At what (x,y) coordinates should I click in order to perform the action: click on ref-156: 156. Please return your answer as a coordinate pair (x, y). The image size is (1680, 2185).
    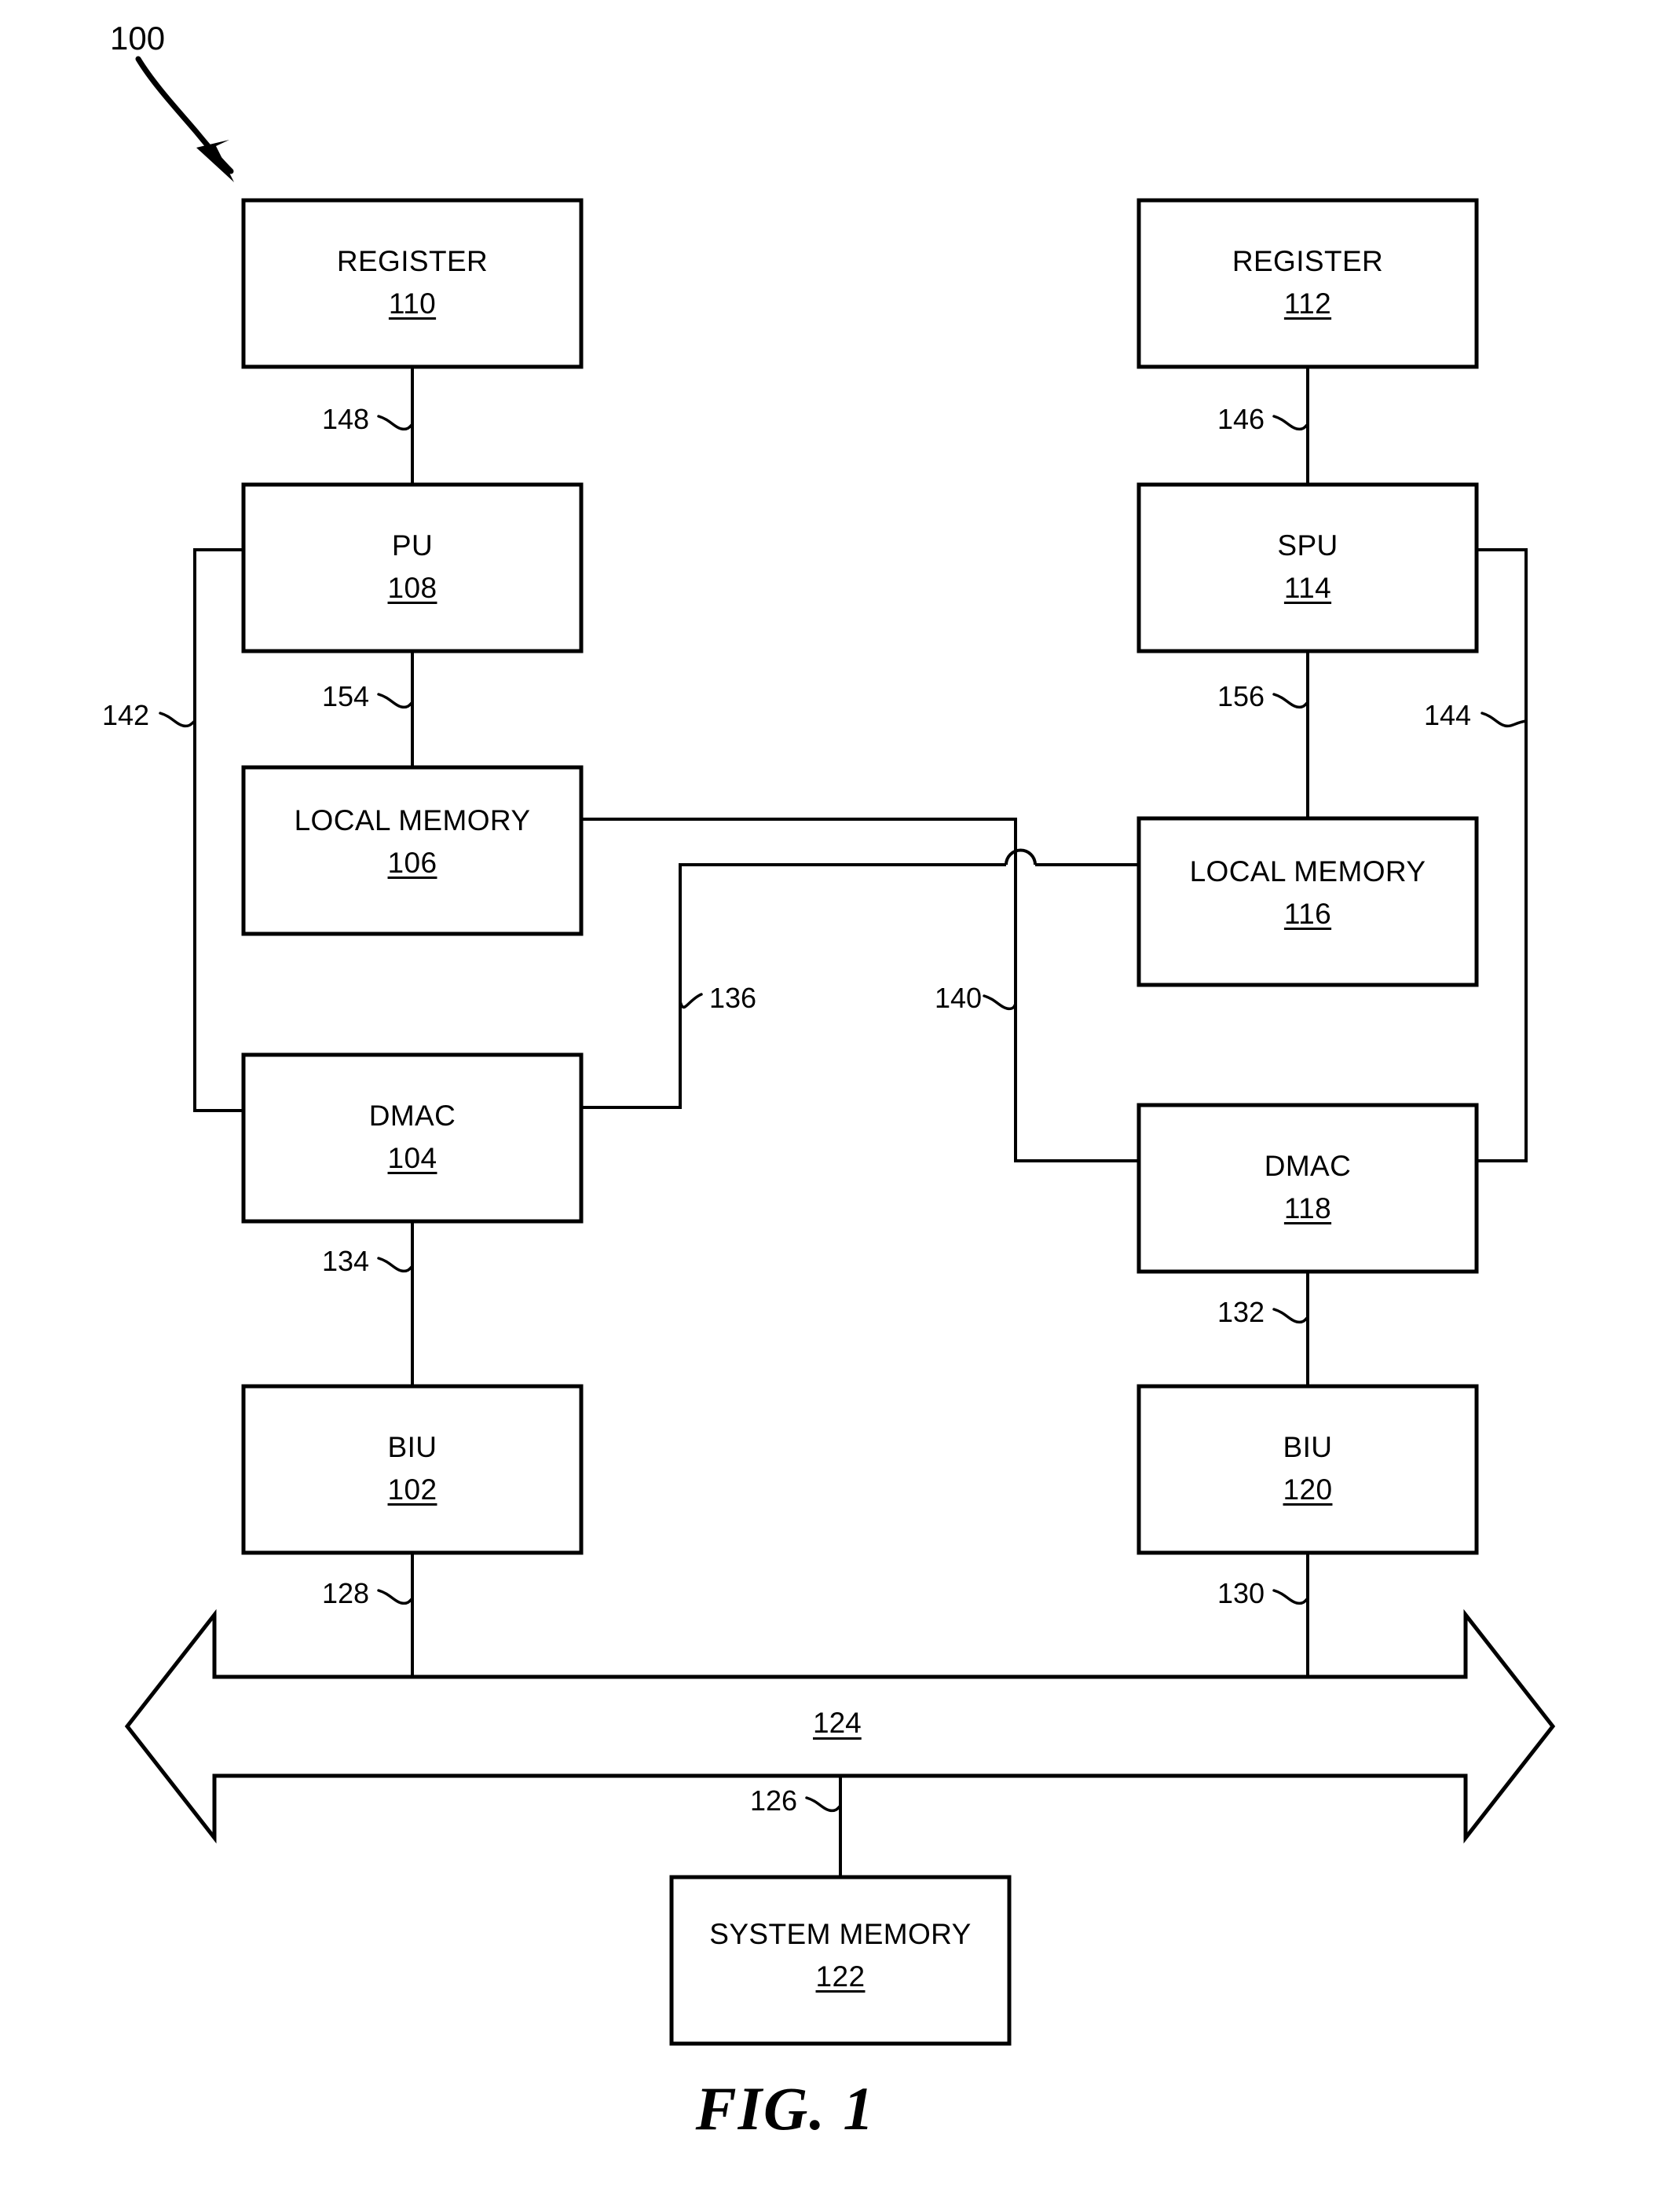
    Looking at the image, I should click on (1241, 696).